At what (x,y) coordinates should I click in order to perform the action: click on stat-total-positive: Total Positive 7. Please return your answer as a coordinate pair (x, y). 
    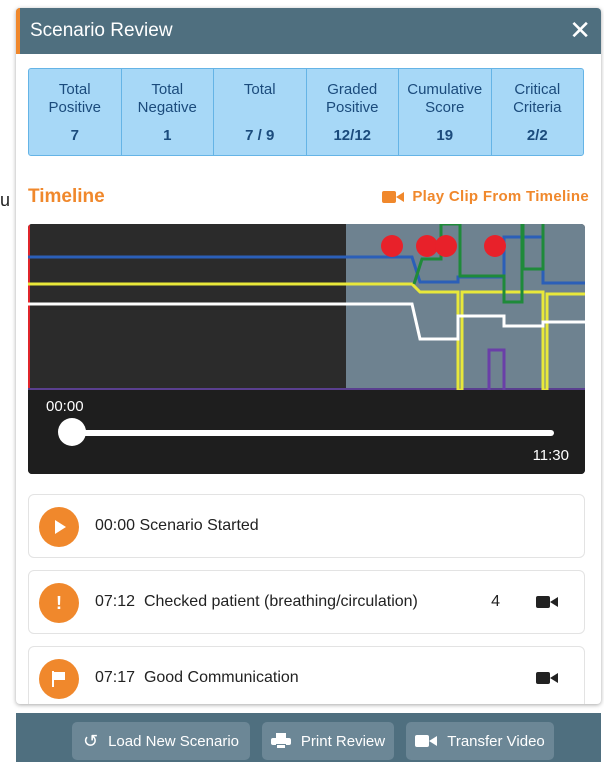
    Looking at the image, I should click on (75, 112).